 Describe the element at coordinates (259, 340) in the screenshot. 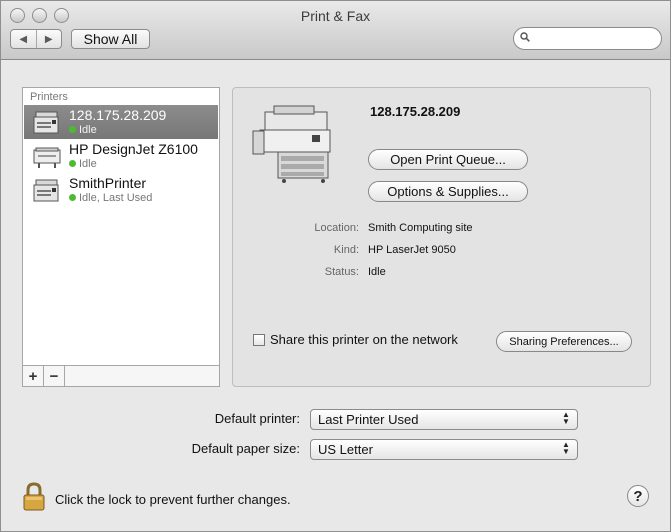

I see `share-printer-checkbox` at that location.